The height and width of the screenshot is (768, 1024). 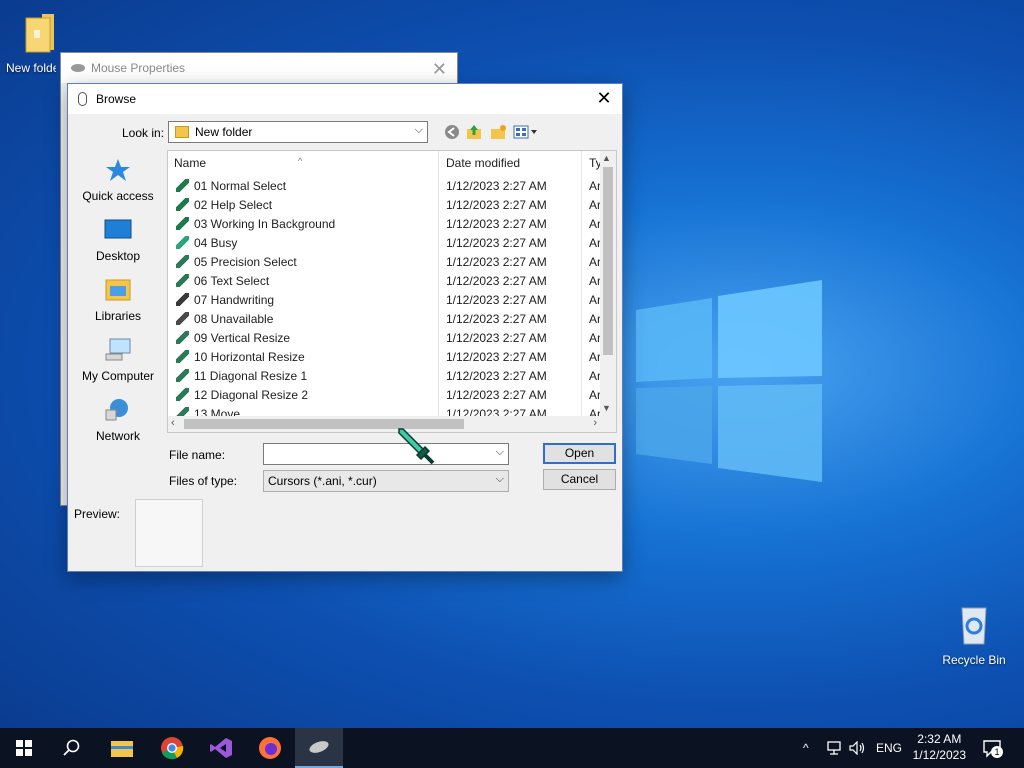 I want to click on file-name-input: ⌵, so click(x=386, y=454).